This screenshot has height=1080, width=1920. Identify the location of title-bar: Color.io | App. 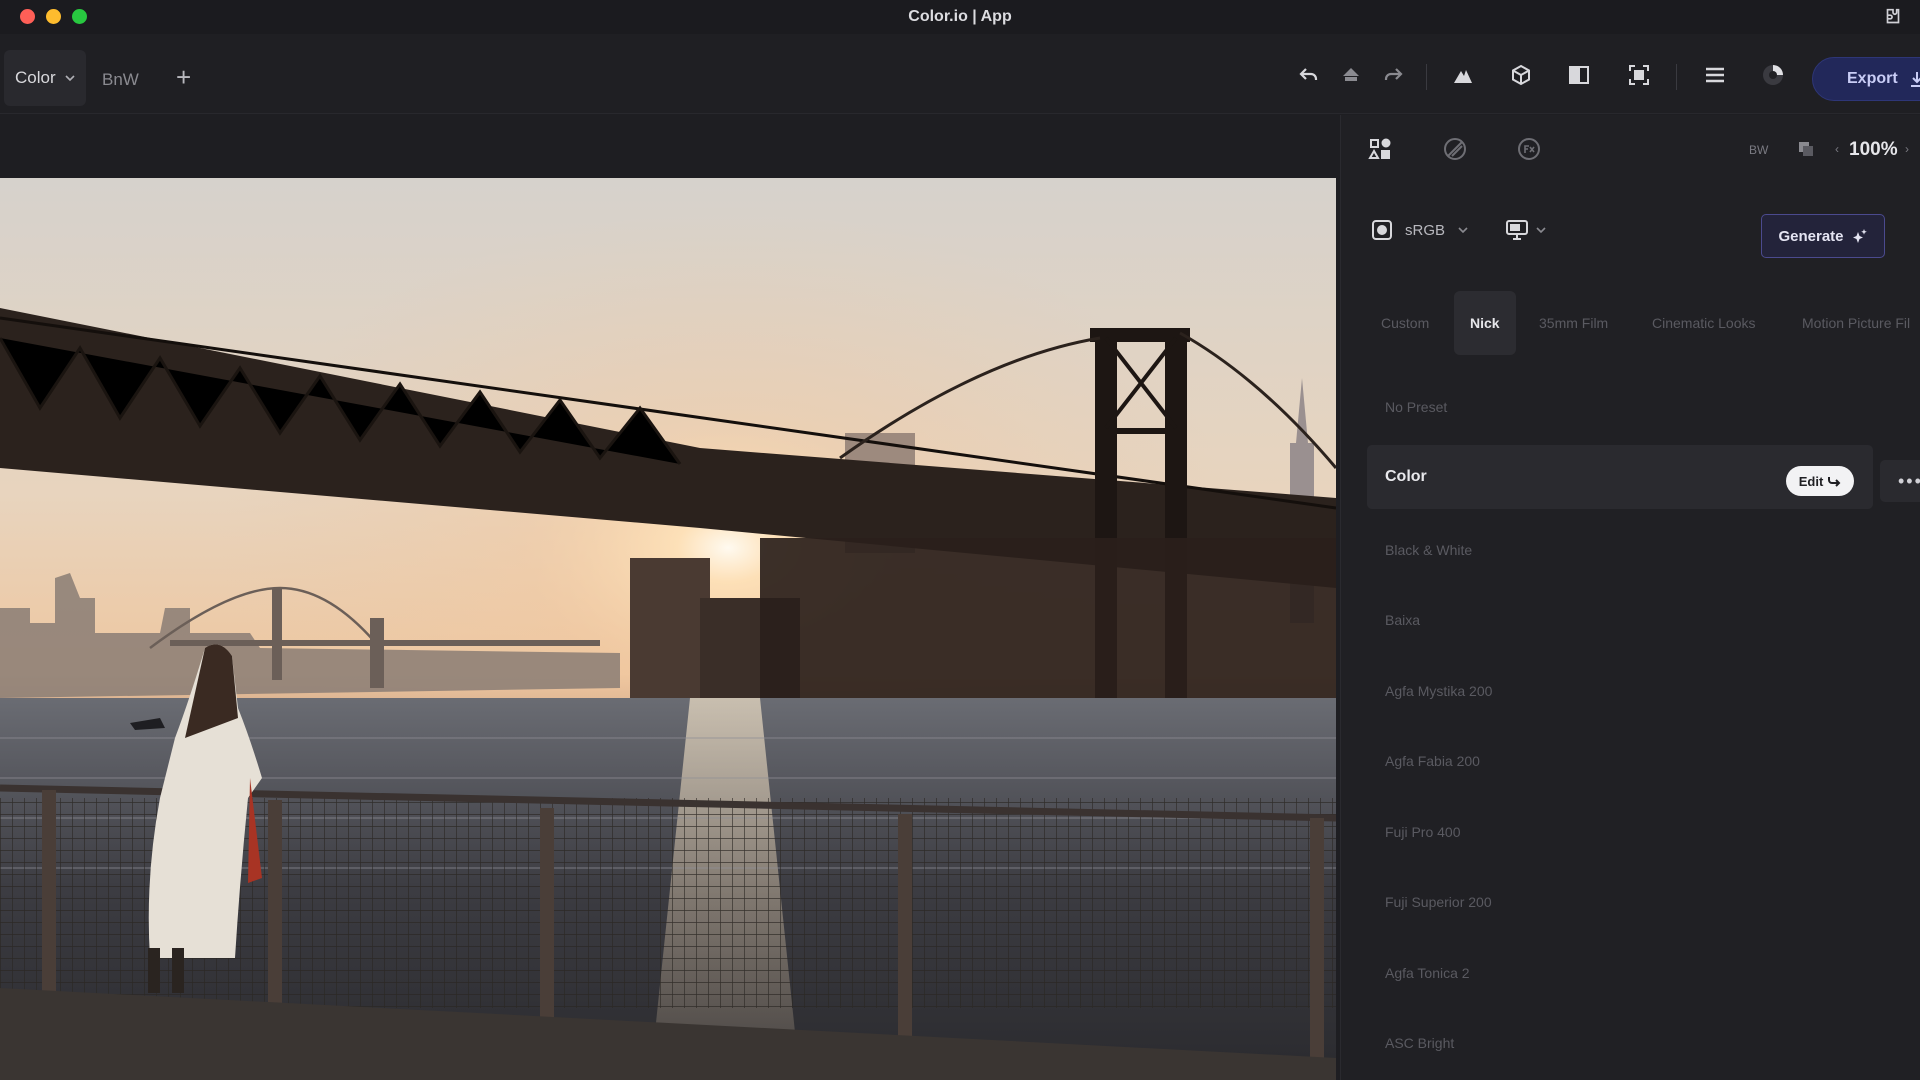
(960, 17).